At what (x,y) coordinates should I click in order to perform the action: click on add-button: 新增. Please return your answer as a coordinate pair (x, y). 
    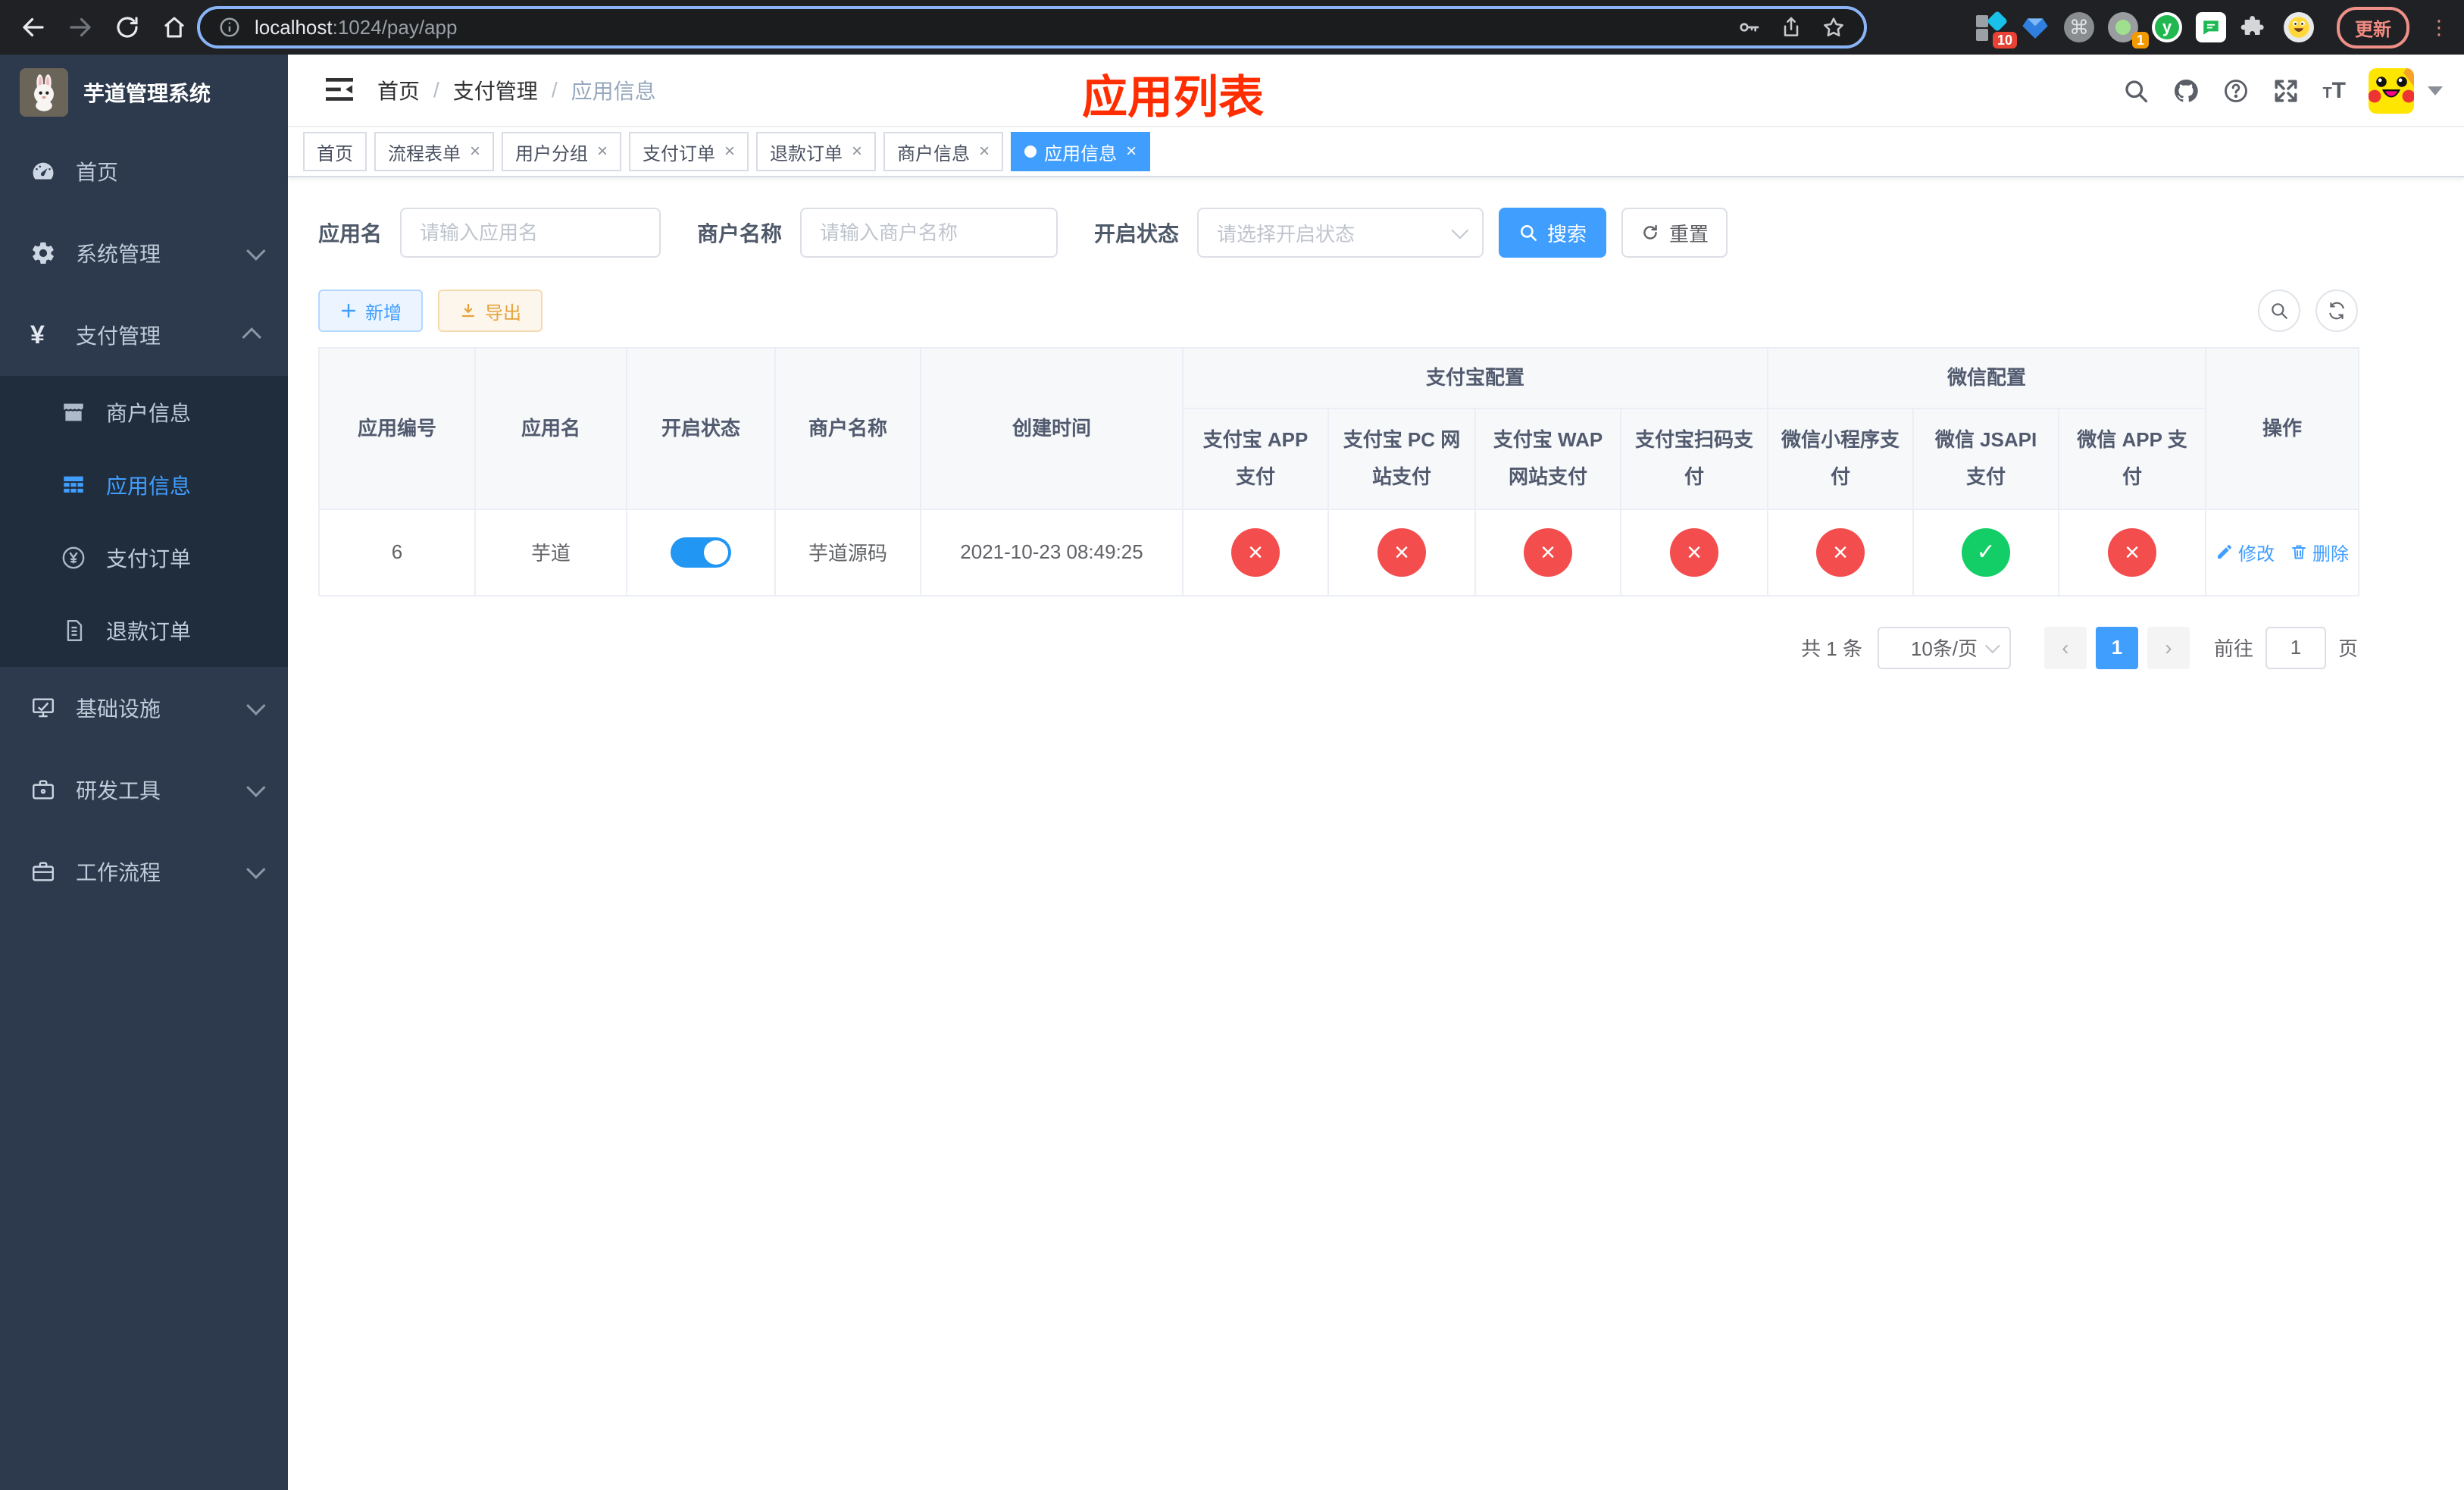
    Looking at the image, I should click on (370, 311).